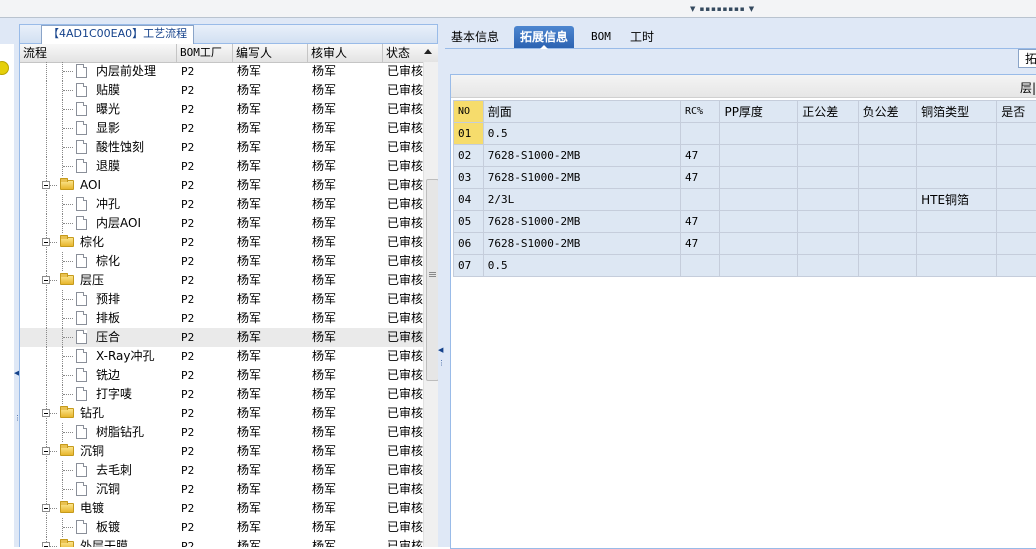 The height and width of the screenshot is (549, 1036). Describe the element at coordinates (1016, 112) in the screenshot. I see `col-header-flag: 是否` at that location.